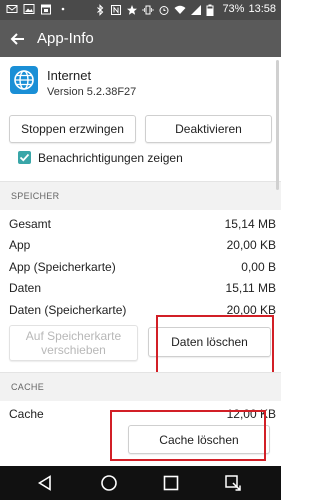 This screenshot has width=320, height=500. Describe the element at coordinates (20, 245) in the screenshot. I see `storage-row-label: App` at that location.